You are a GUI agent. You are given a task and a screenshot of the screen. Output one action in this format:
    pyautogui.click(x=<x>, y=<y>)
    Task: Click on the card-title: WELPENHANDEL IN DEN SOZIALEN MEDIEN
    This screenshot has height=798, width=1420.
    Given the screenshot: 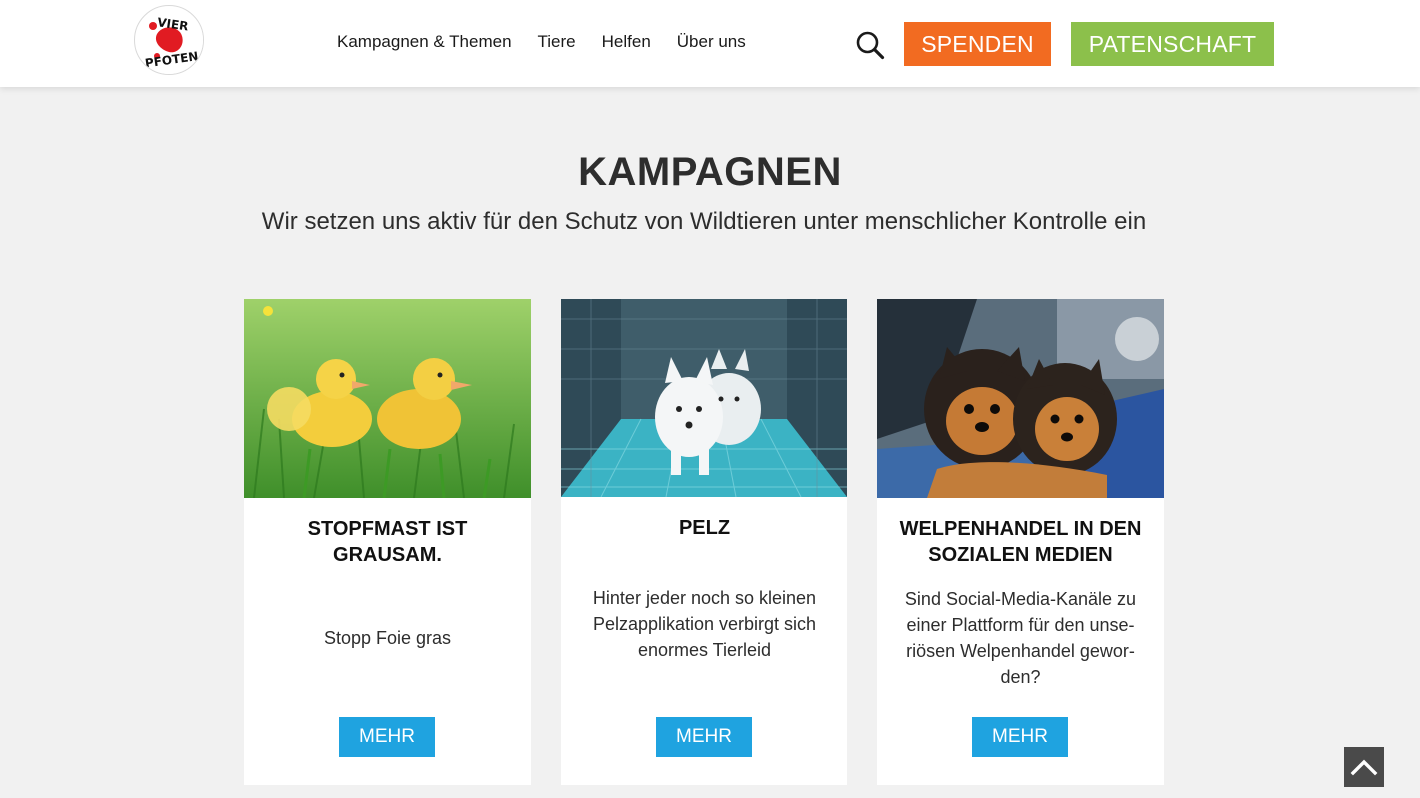 What is the action you would take?
    pyautogui.click(x=1020, y=542)
    